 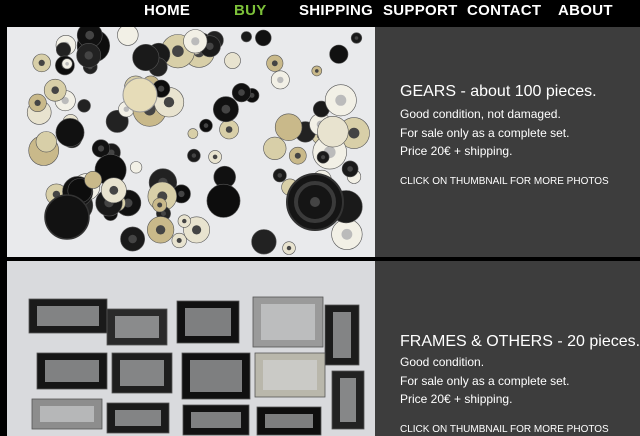 I want to click on top-nav: HOME BUY SHIPPING SUPPORT CONTACT ABOUT, so click(x=320, y=11).